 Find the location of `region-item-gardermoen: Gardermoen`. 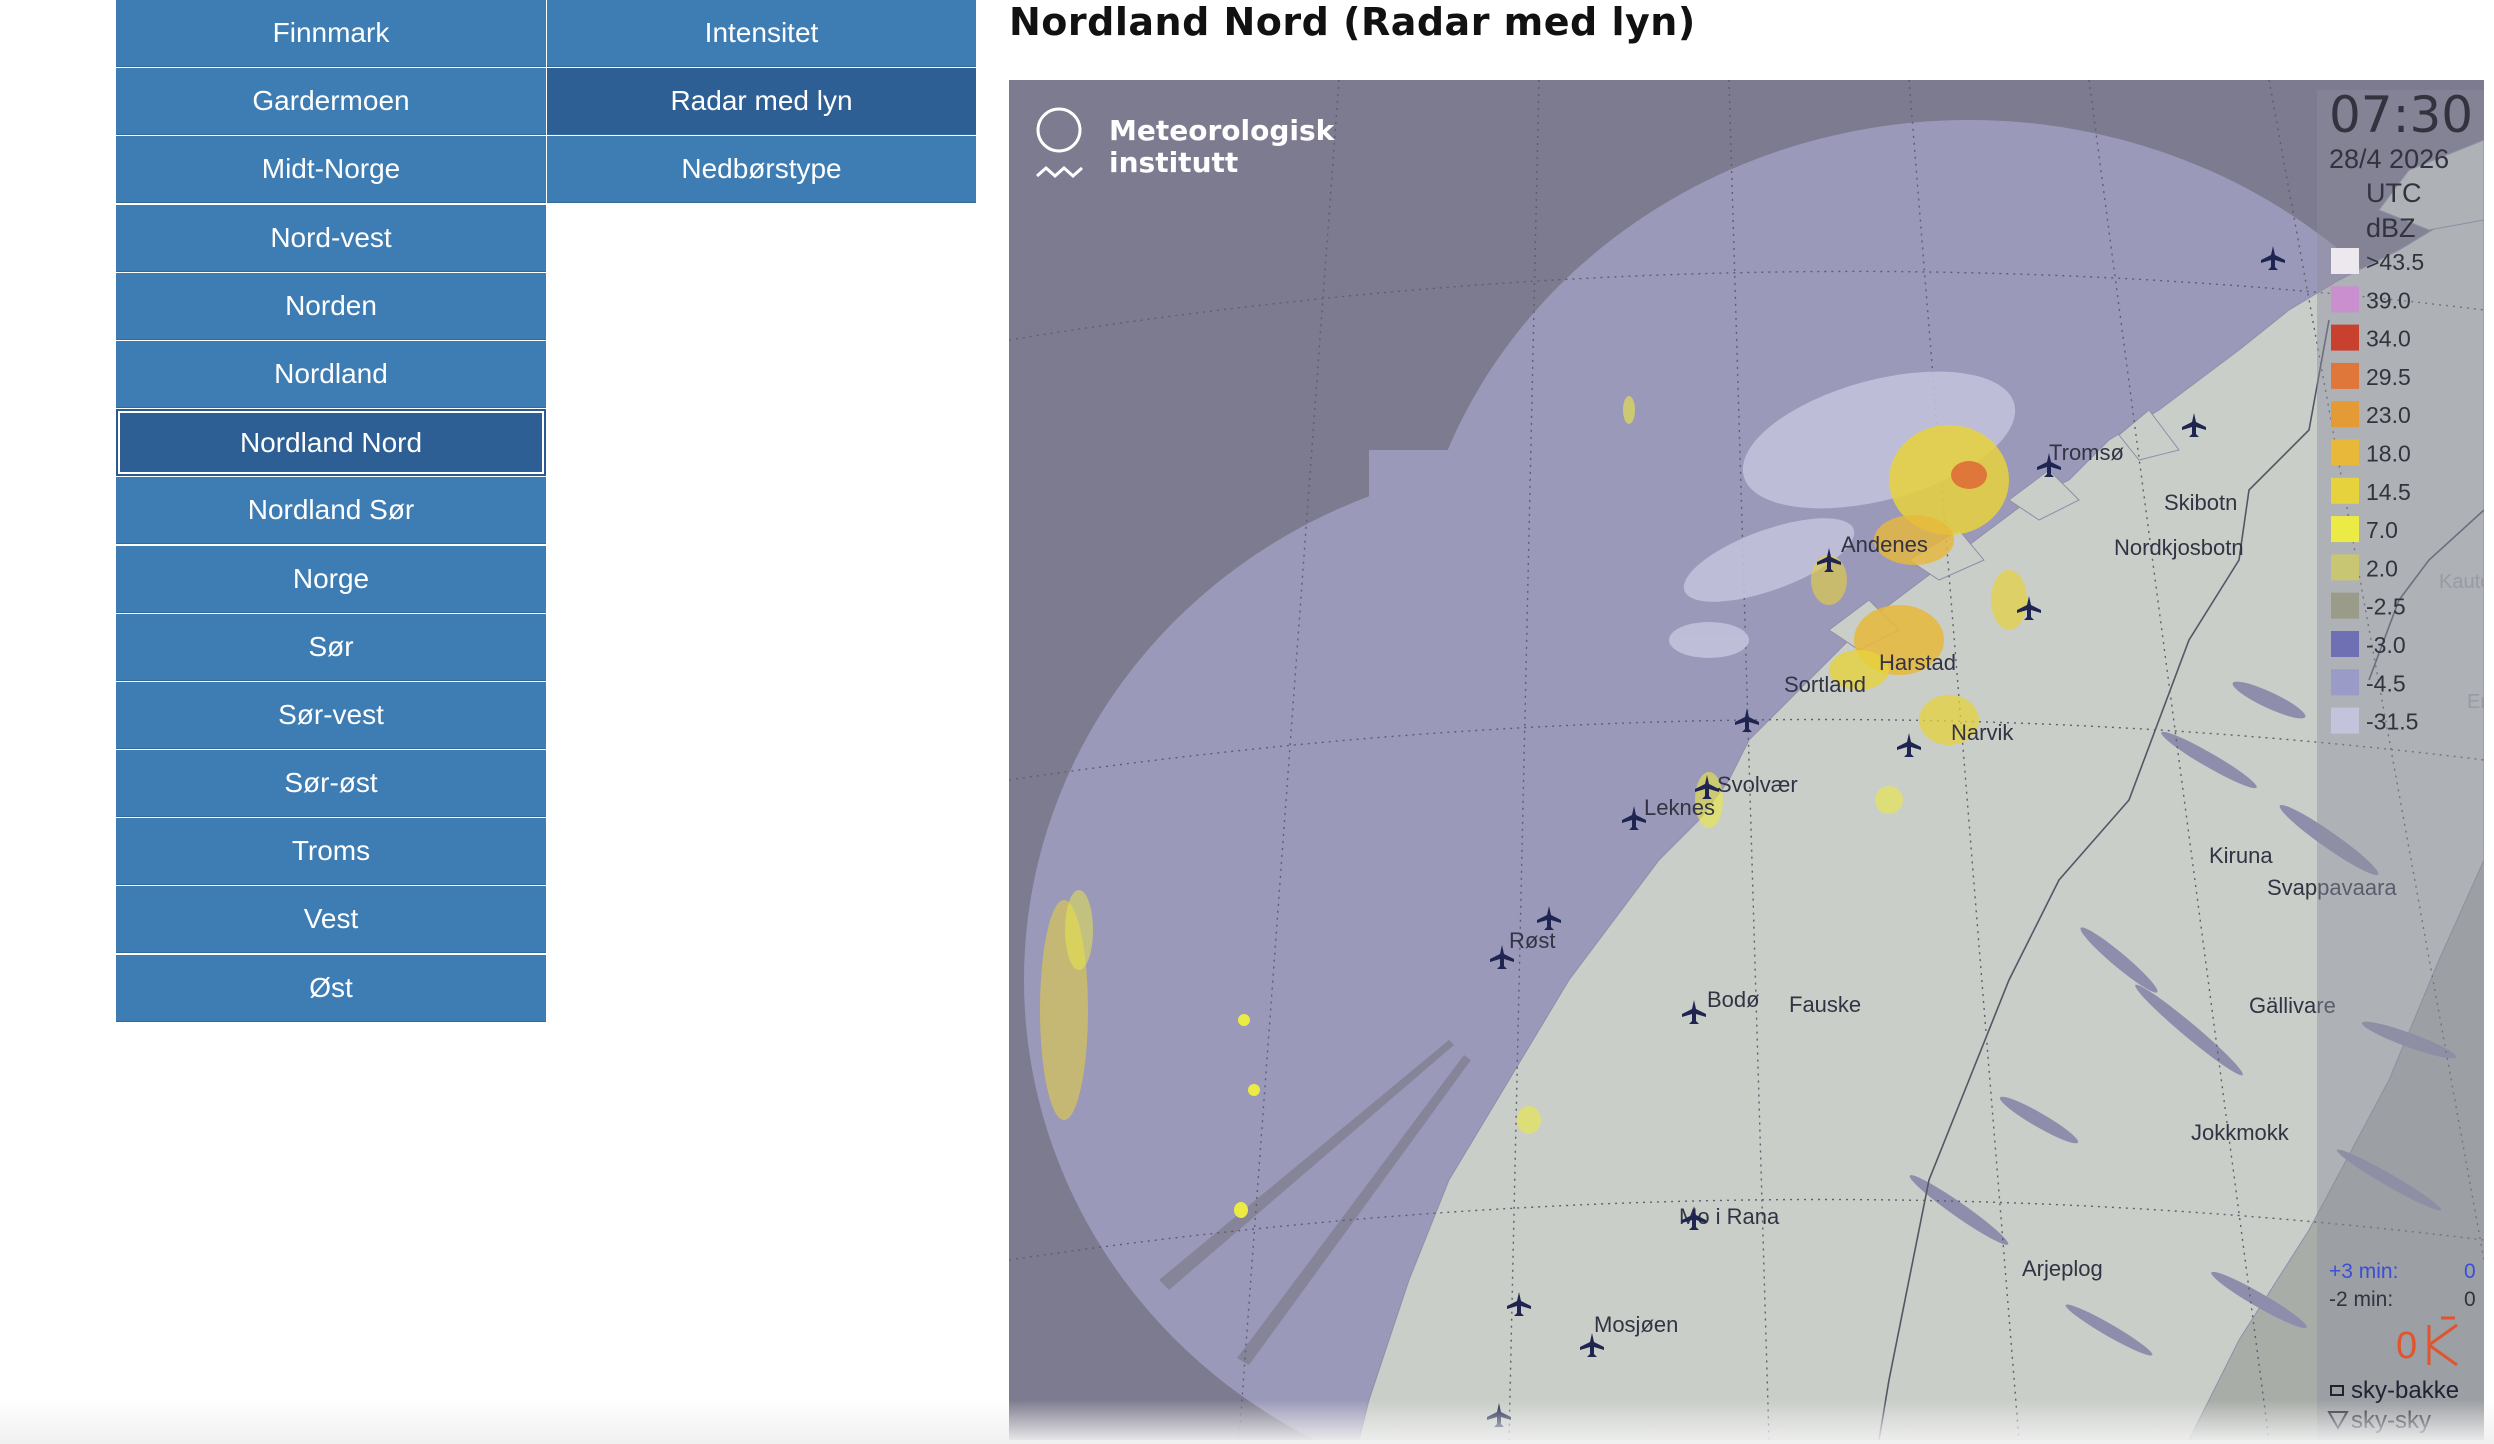

region-item-gardermoen: Gardermoen is located at coordinates (331, 102).